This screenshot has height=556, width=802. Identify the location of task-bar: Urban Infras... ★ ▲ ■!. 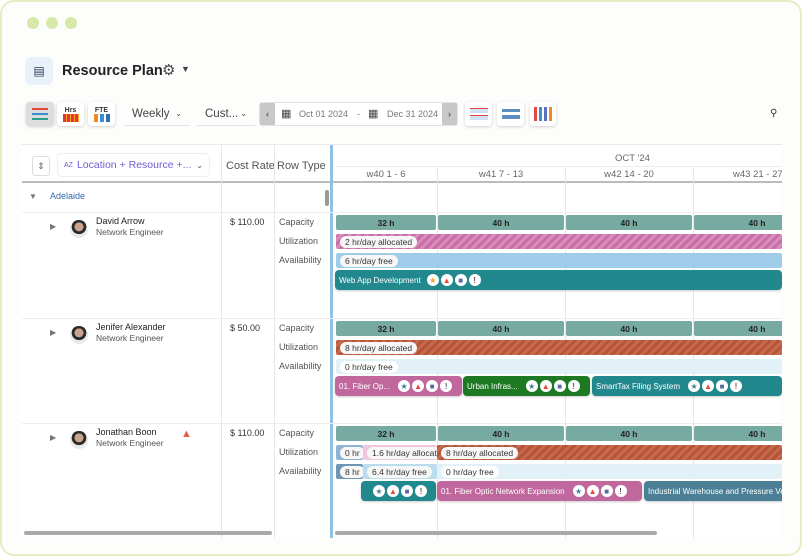
(526, 386).